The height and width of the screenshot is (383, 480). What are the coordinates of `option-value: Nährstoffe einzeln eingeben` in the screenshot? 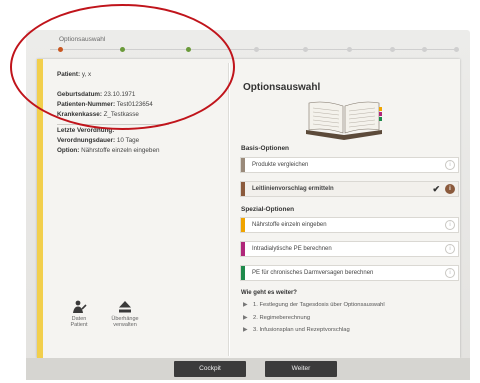 It's located at (120, 150).